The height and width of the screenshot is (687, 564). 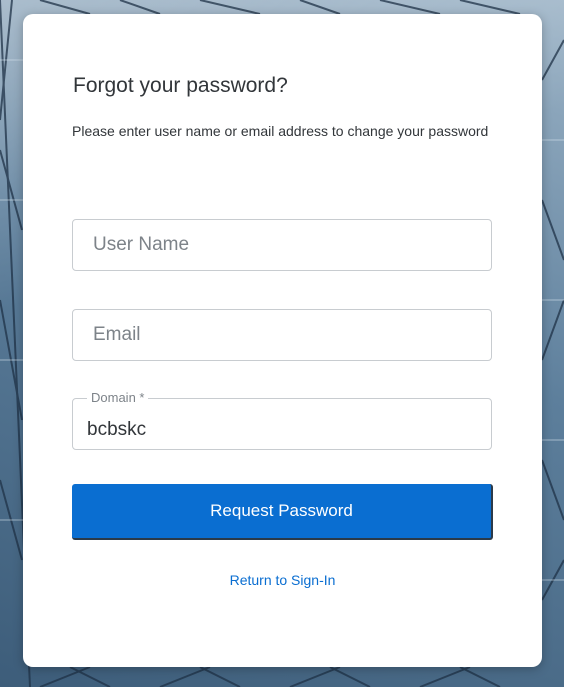 I want to click on domain-field: Domain *, so click(x=282, y=420).